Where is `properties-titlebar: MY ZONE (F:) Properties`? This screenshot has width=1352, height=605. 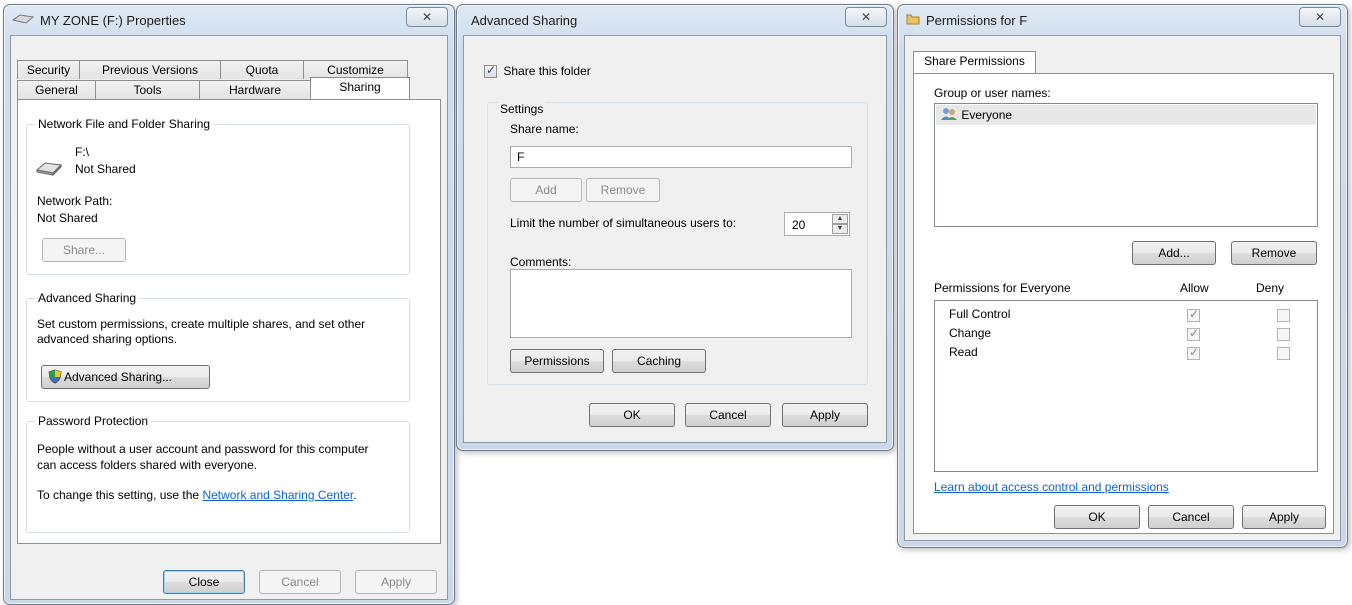 properties-titlebar: MY ZONE (F:) Properties is located at coordinates (228, 20).